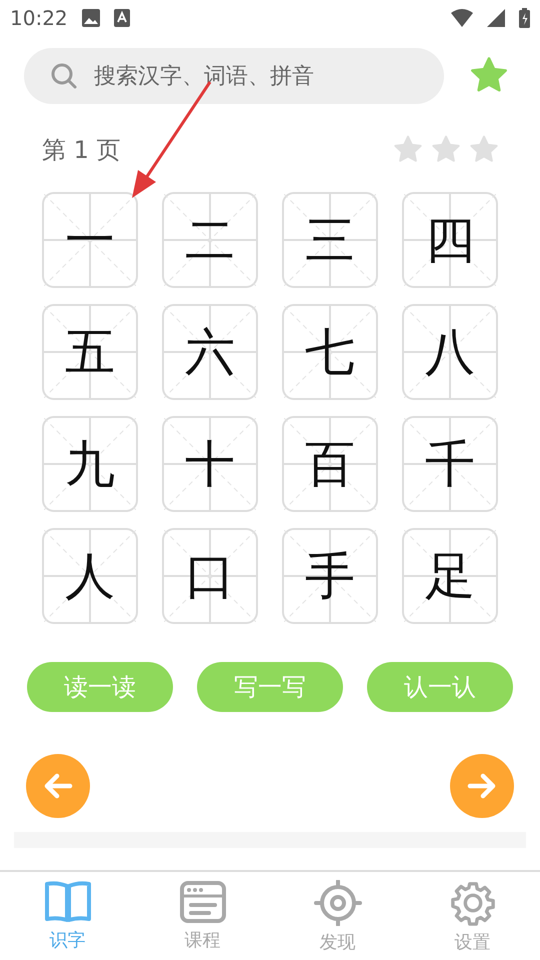  What do you see at coordinates (64, 76) in the screenshot?
I see `search-icon` at bounding box center [64, 76].